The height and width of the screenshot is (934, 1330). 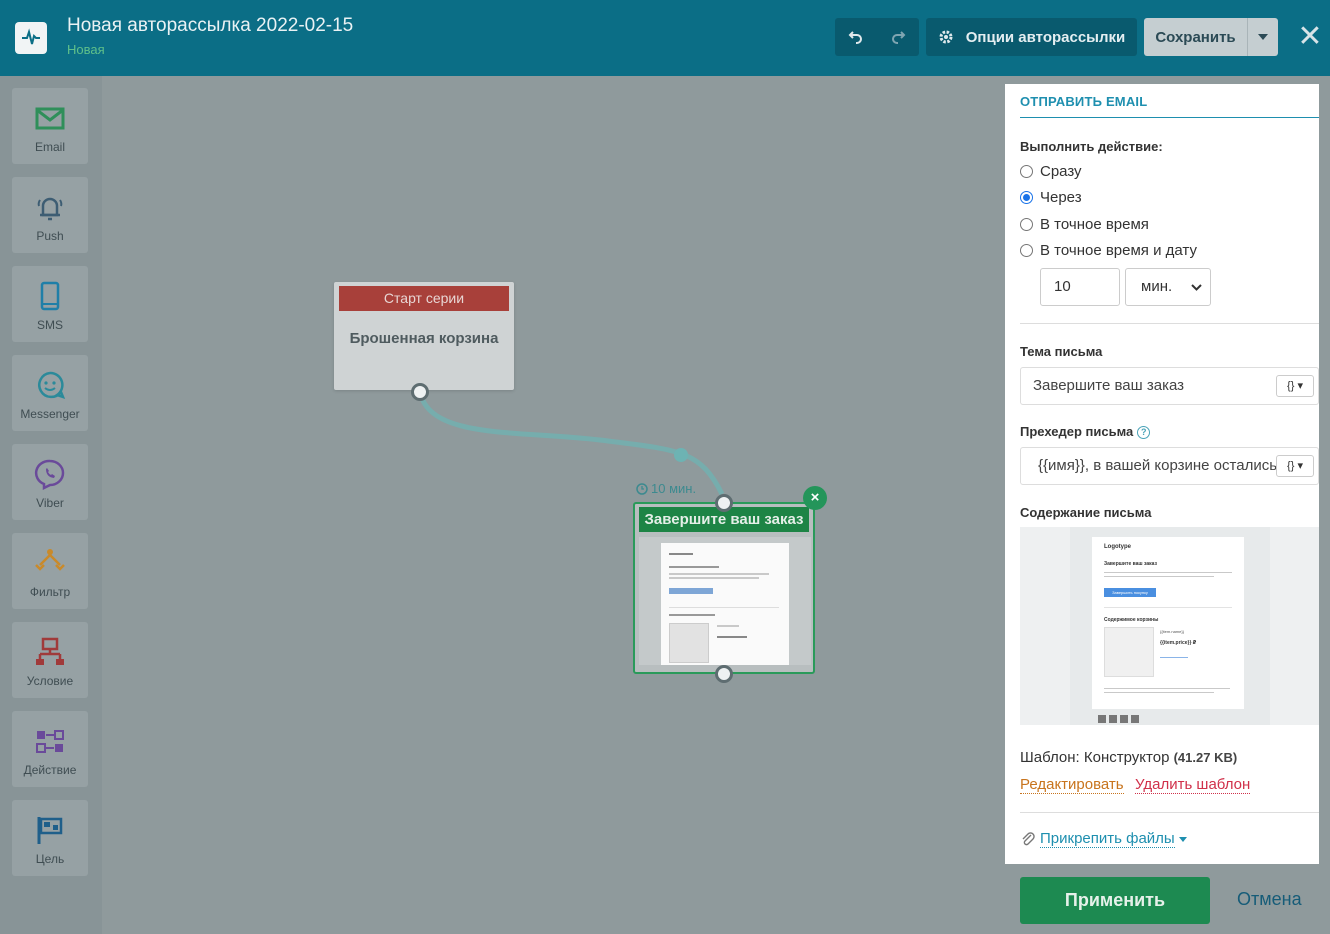 I want to click on delay-value-input: 10, so click(x=1080, y=287).